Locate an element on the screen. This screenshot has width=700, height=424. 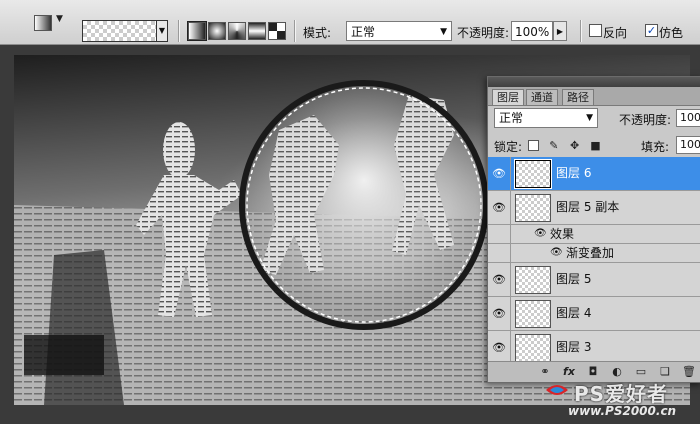
mode-label: 模式: is located at coordinates (317, 33).